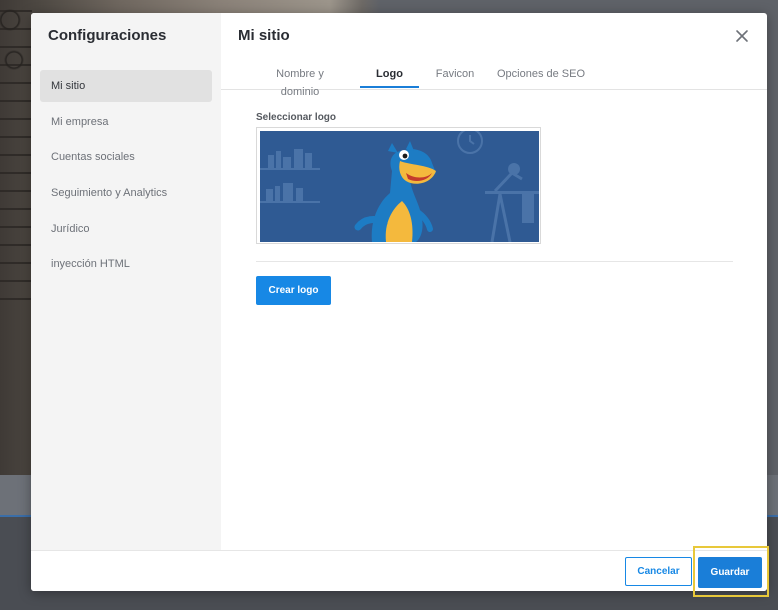  Describe the element at coordinates (16, 150) in the screenshot. I see `background-ornament` at that location.